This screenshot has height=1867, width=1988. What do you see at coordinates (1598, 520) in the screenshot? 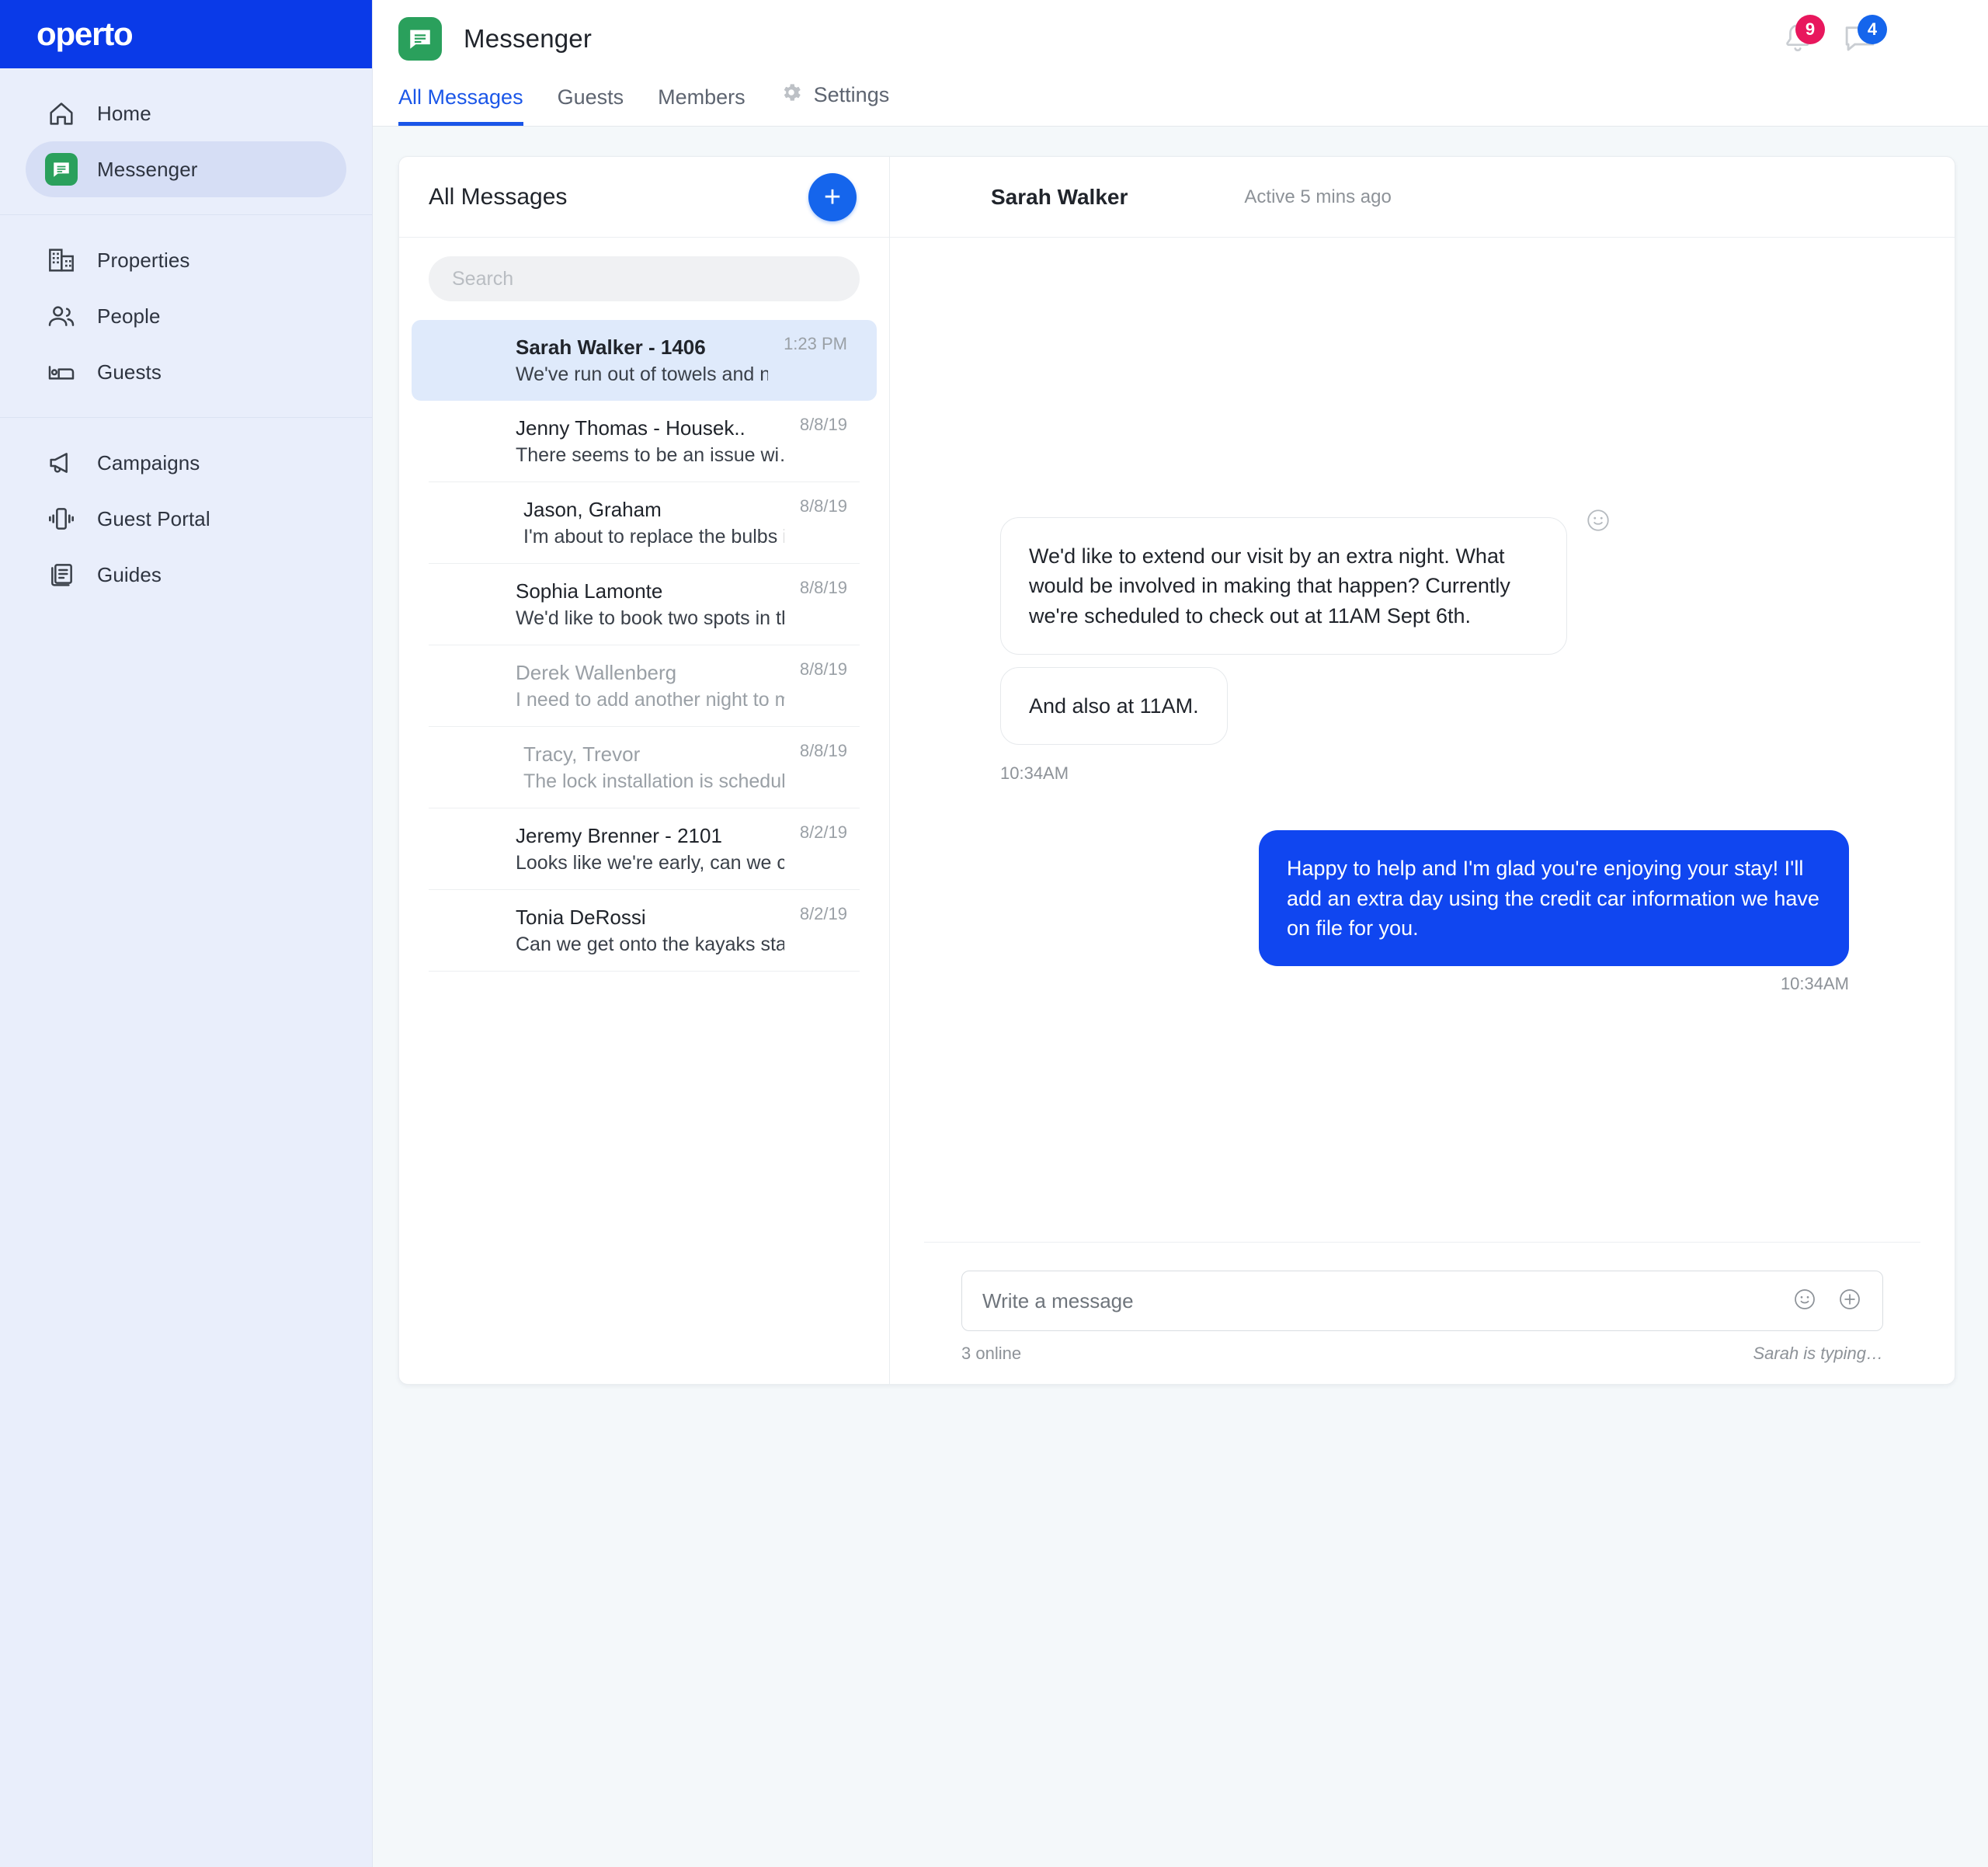
I see `emoji-reaction-icon` at bounding box center [1598, 520].